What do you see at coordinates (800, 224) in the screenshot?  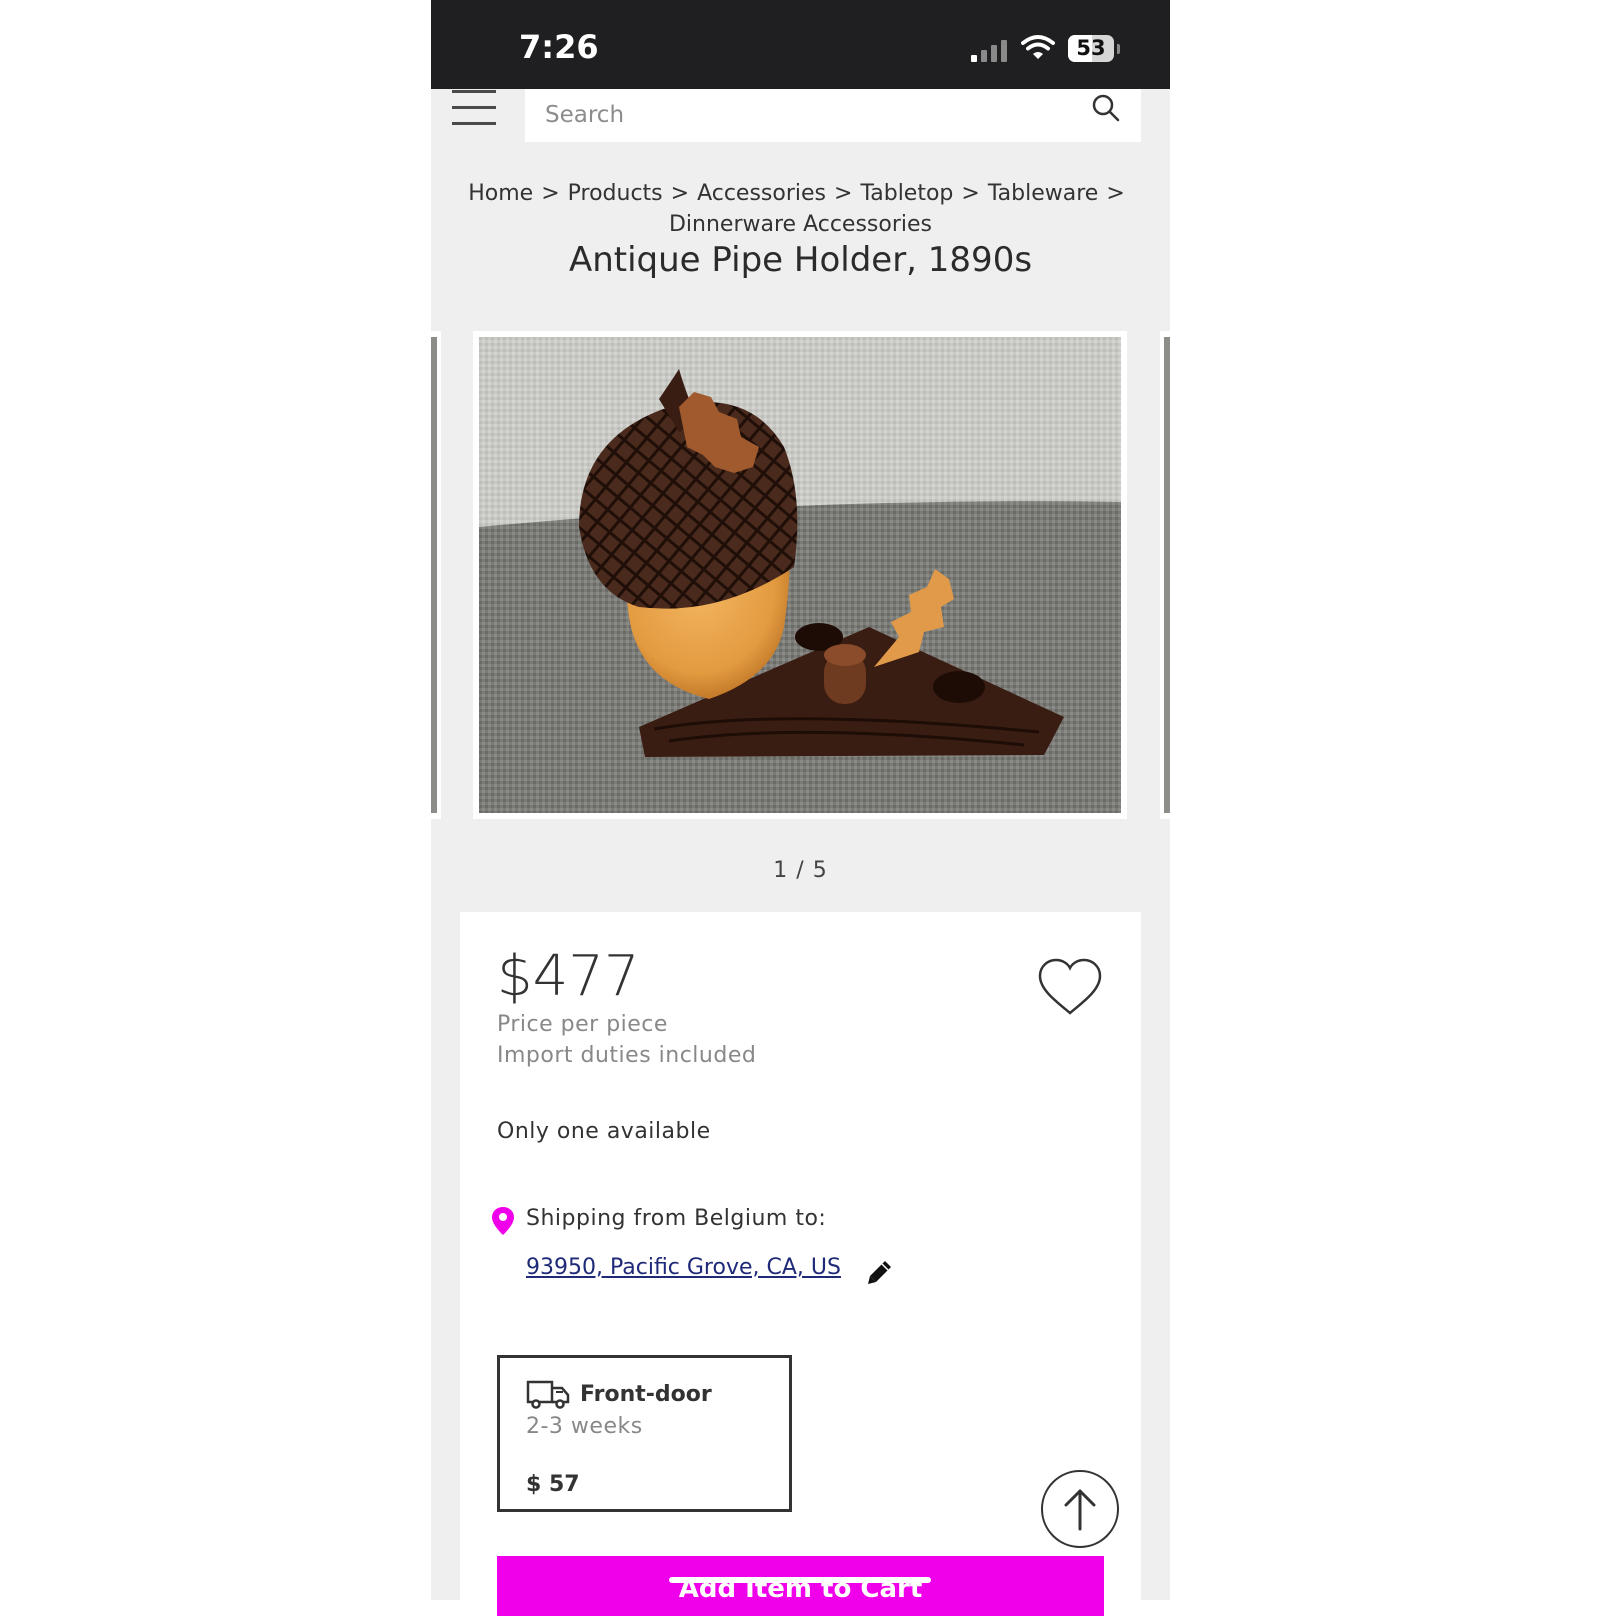 I see `breadcrumb-dinnerware-accessories: Dinnerware Accessories` at bounding box center [800, 224].